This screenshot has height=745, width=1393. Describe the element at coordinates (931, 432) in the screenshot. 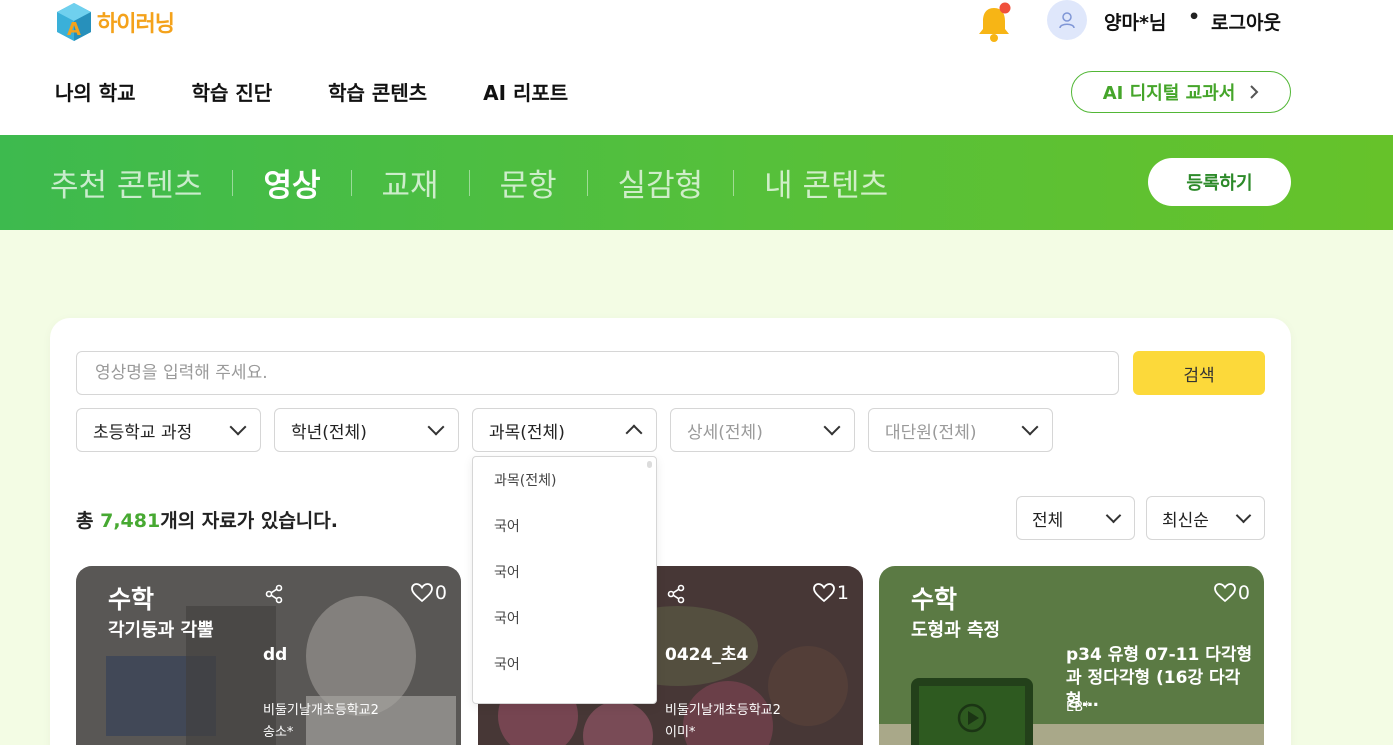

I see `unit-select-value: 대단원(전체)` at that location.